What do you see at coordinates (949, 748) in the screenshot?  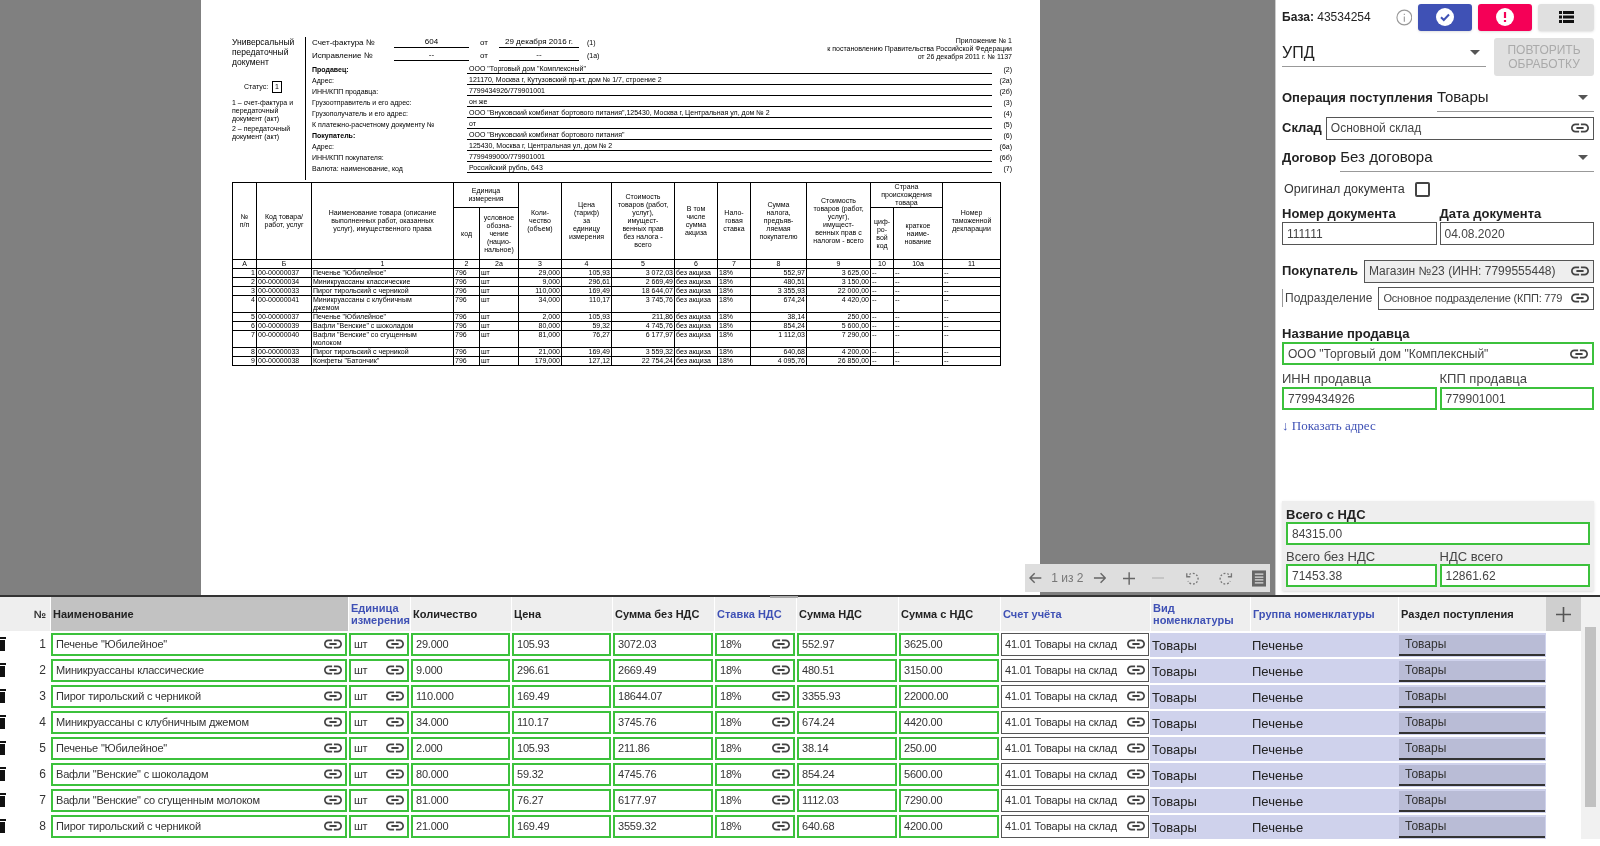 I see `input-field: 250.00` at bounding box center [949, 748].